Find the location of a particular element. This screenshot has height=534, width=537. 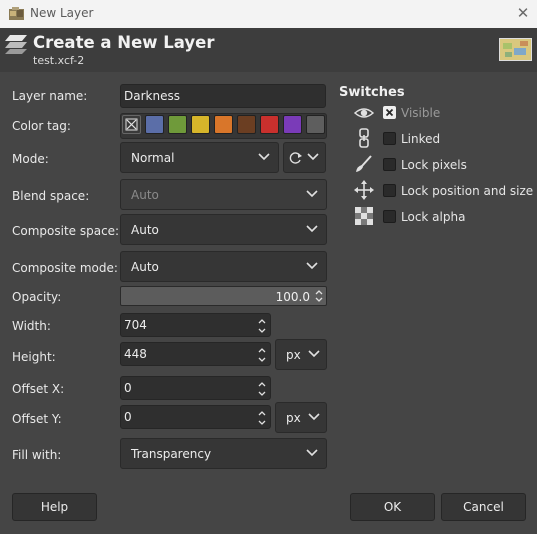

color-tag-green is located at coordinates (177, 124).